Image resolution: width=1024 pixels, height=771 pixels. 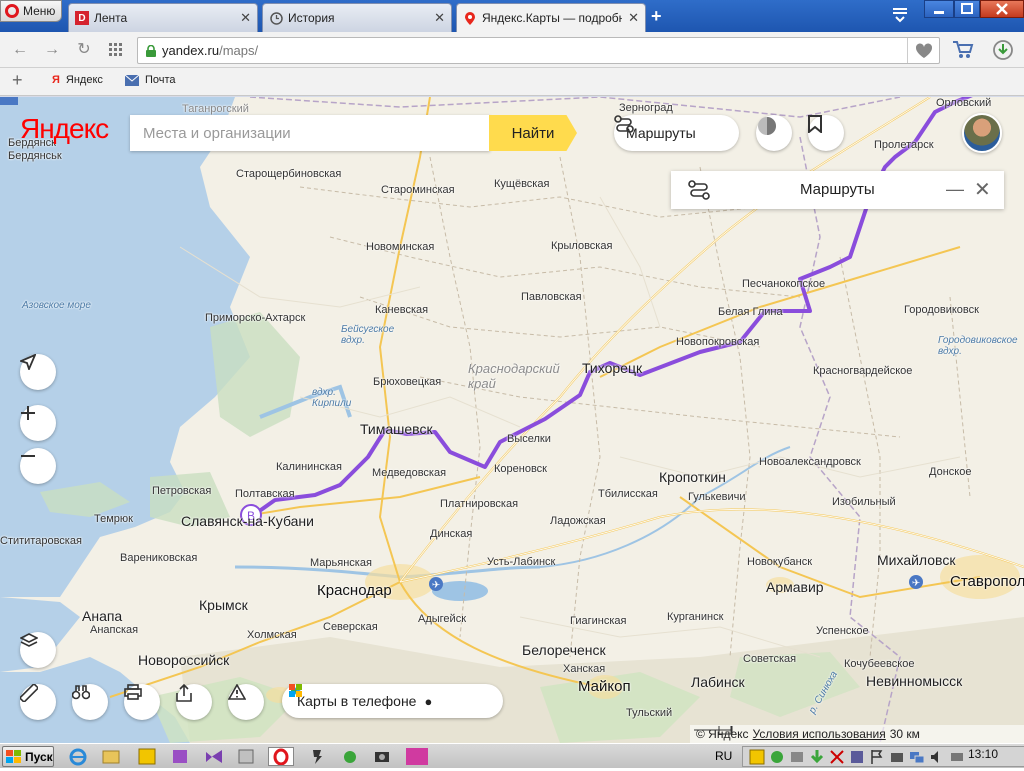 What do you see at coordinates (955, 189) in the screenshot?
I see `minimize-panel-icon: —` at bounding box center [955, 189].